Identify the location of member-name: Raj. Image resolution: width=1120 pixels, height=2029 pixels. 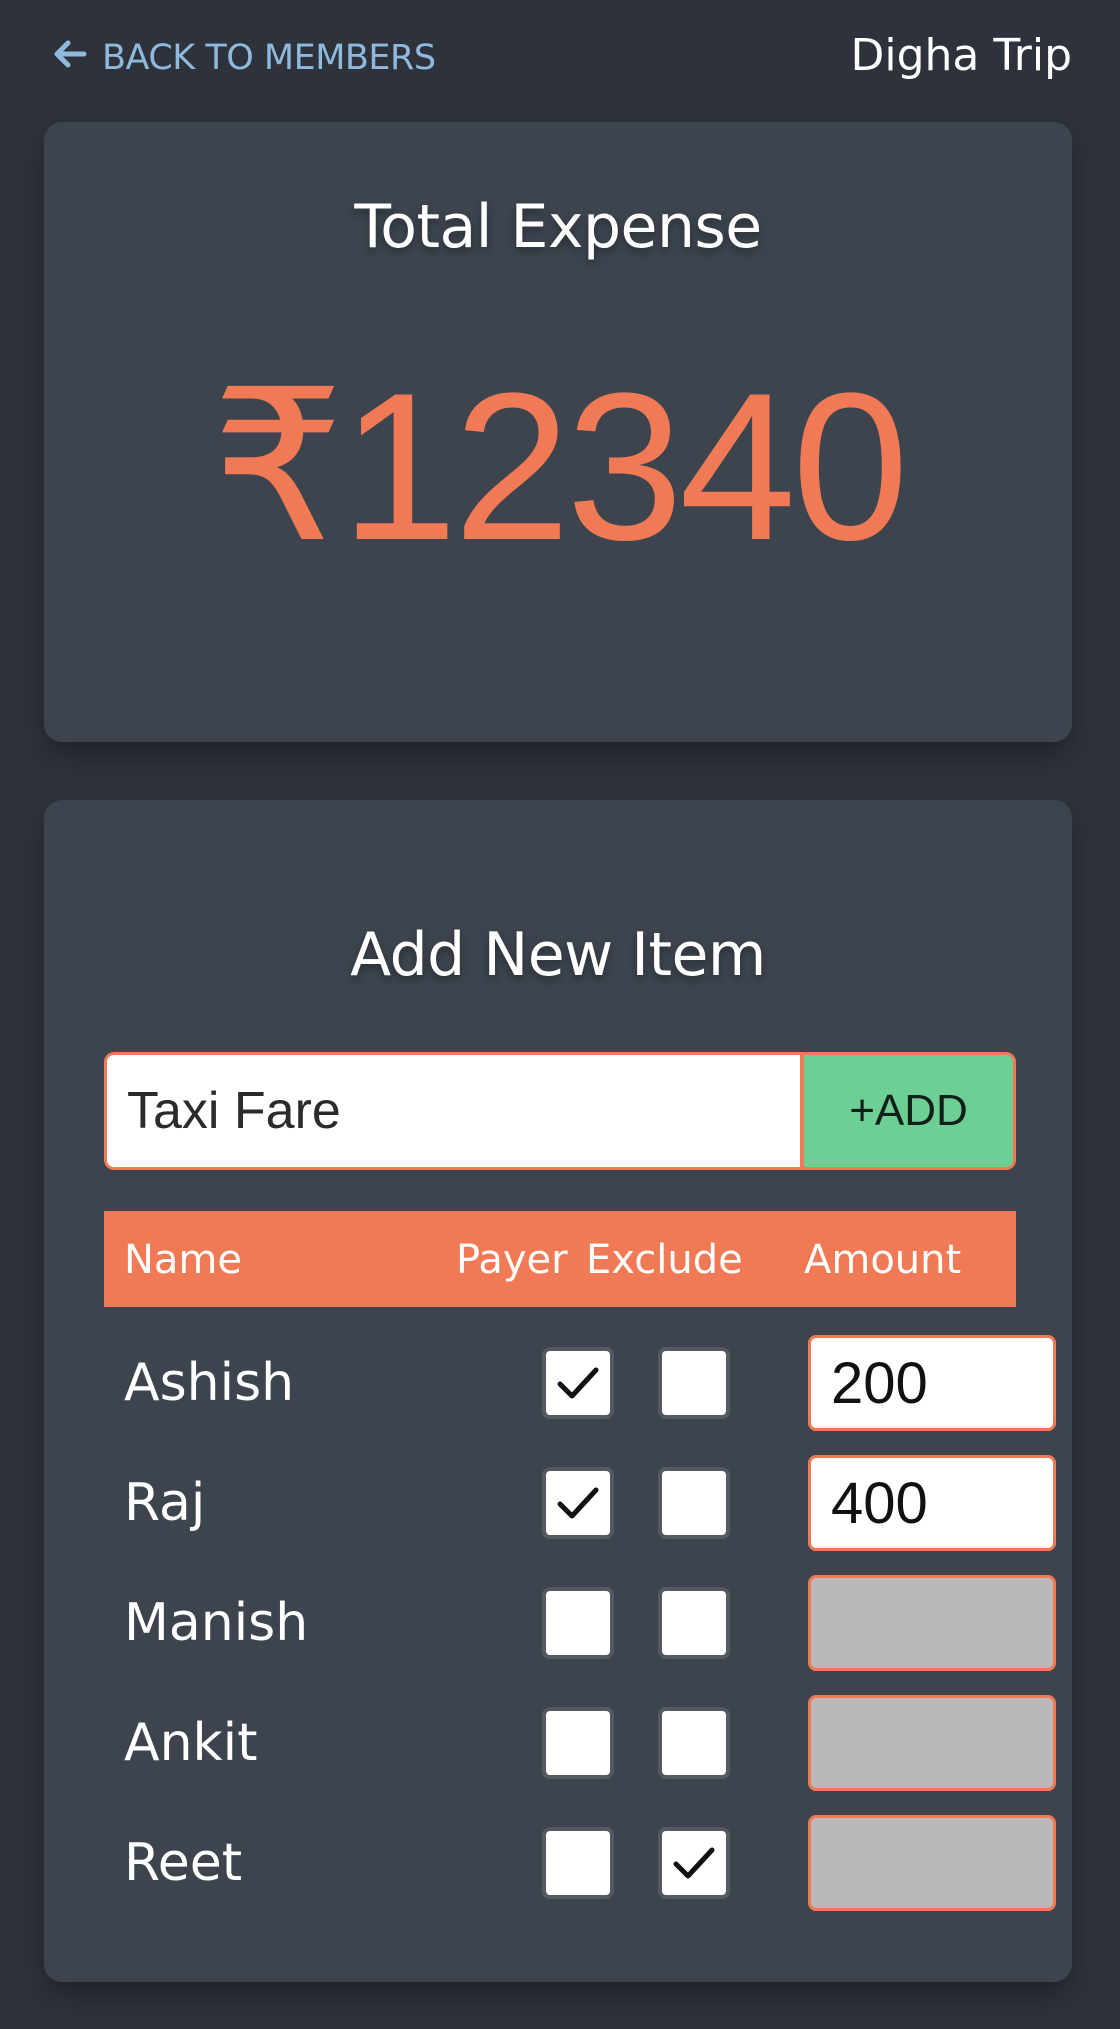
(165, 1503).